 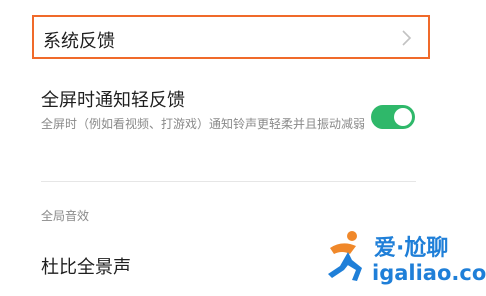 I want to click on watermark-brand: 爱·尬聊, so click(x=411, y=248).